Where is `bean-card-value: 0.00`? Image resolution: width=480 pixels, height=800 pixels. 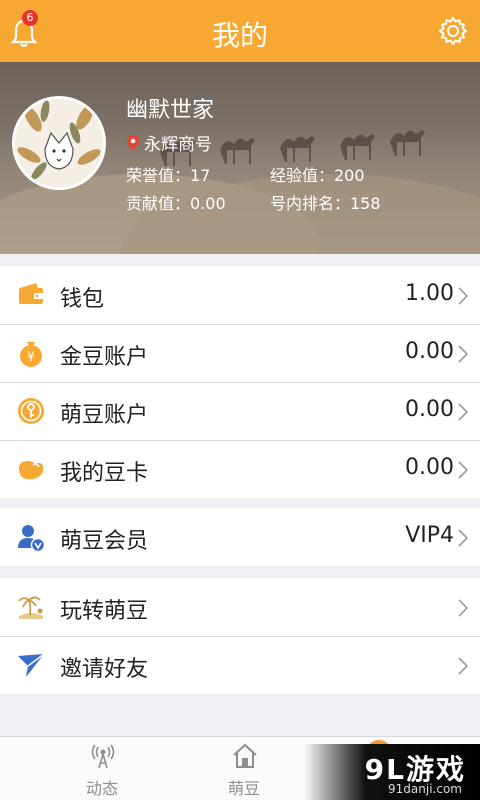
bean-card-value: 0.00 is located at coordinates (429, 467).